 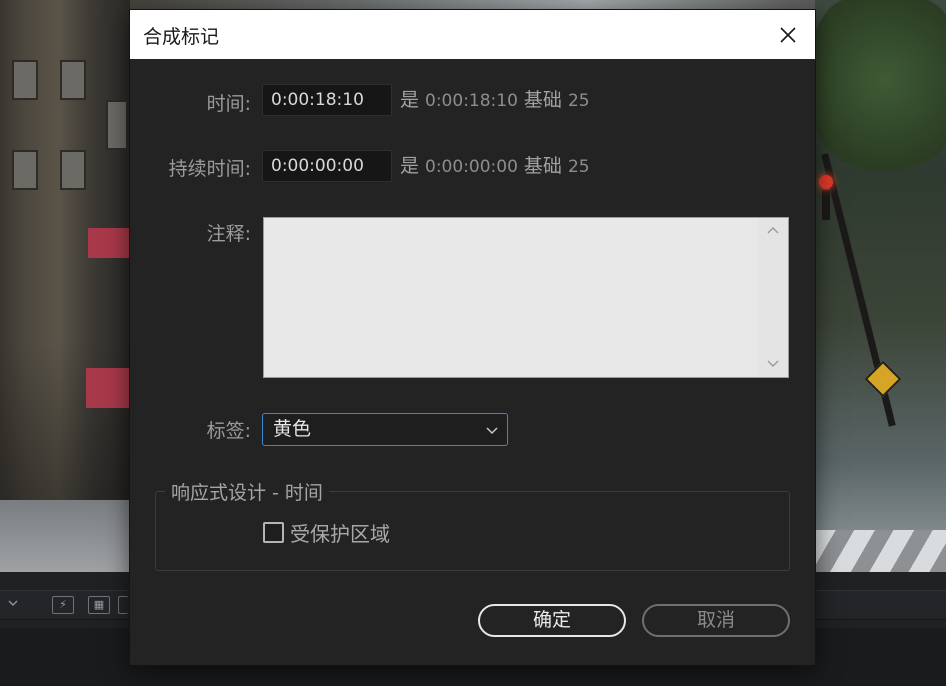 I want to click on ok-button: 确定, so click(x=552, y=620).